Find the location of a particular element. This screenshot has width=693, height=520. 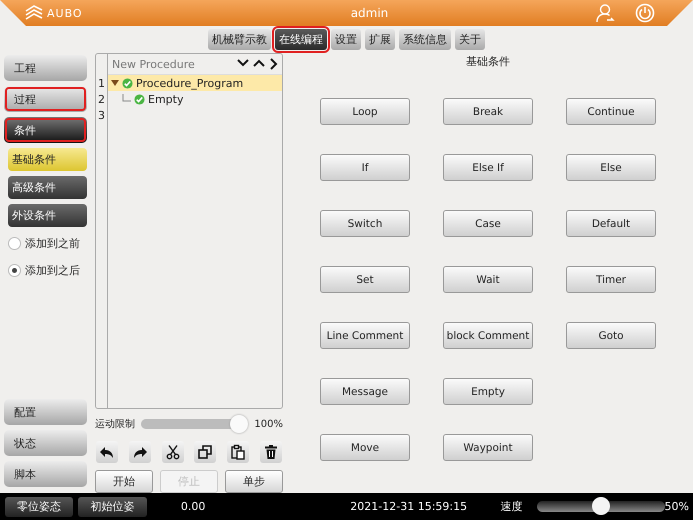

nav-tab: 机械臂示教 is located at coordinates (239, 39).